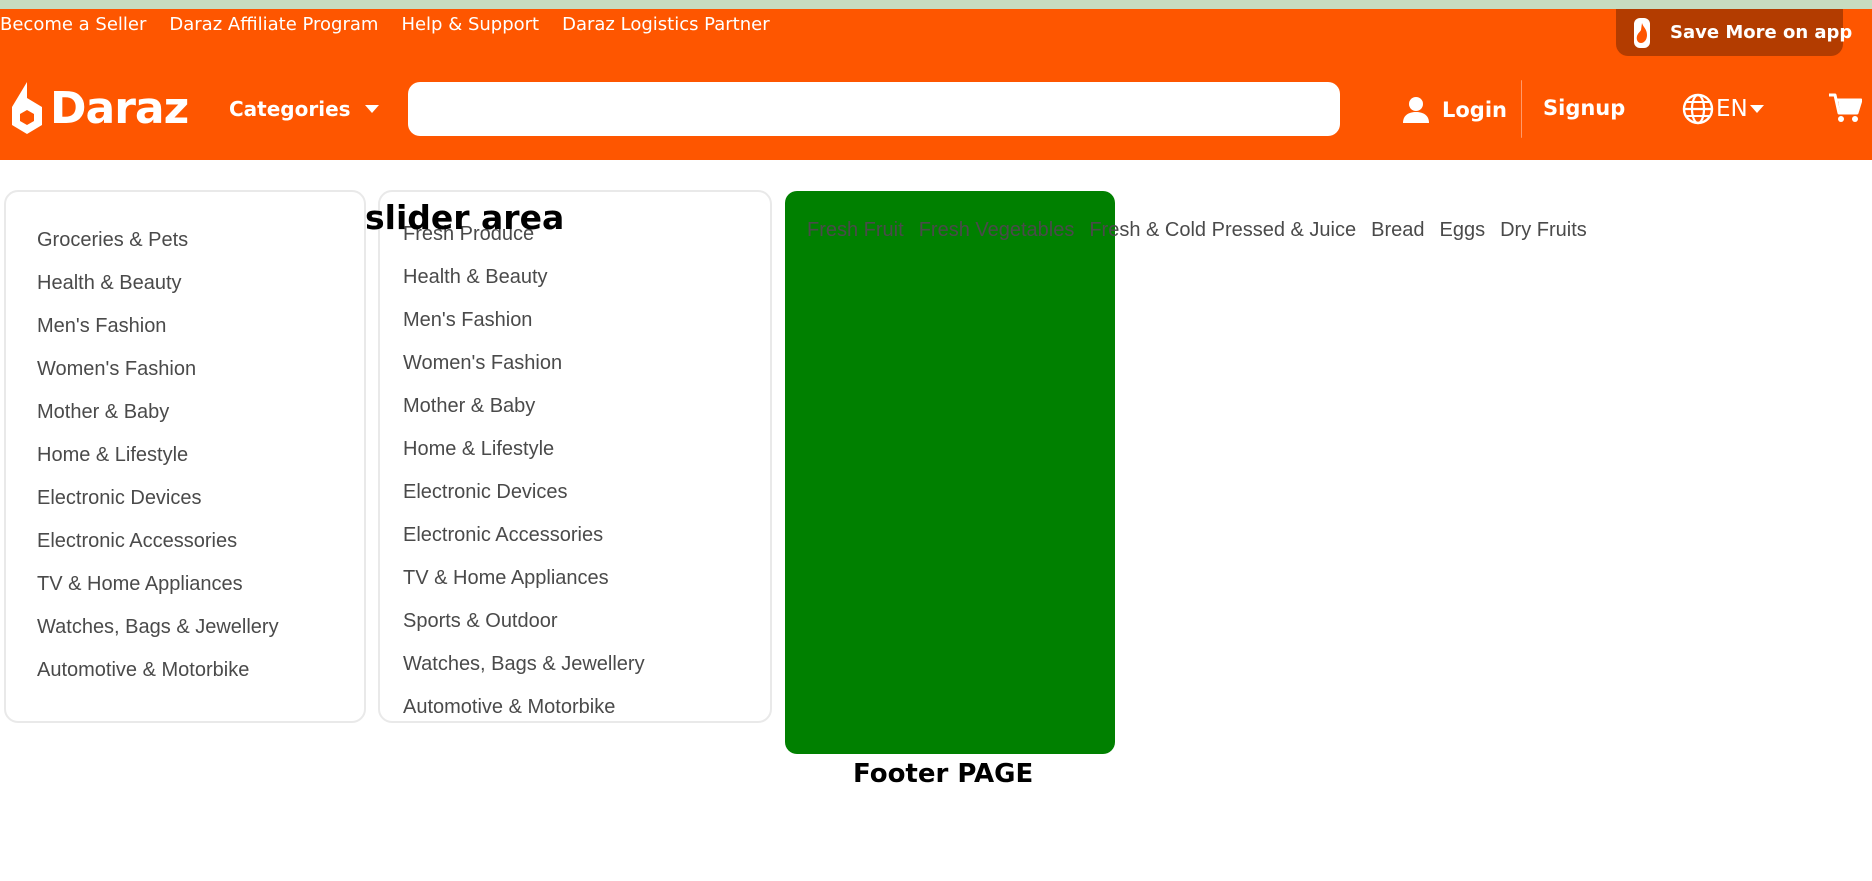 The height and width of the screenshot is (881, 1872). Describe the element at coordinates (586, 498) in the screenshot. I see `submenu-item-electronic-devices: Electronic Devices` at that location.